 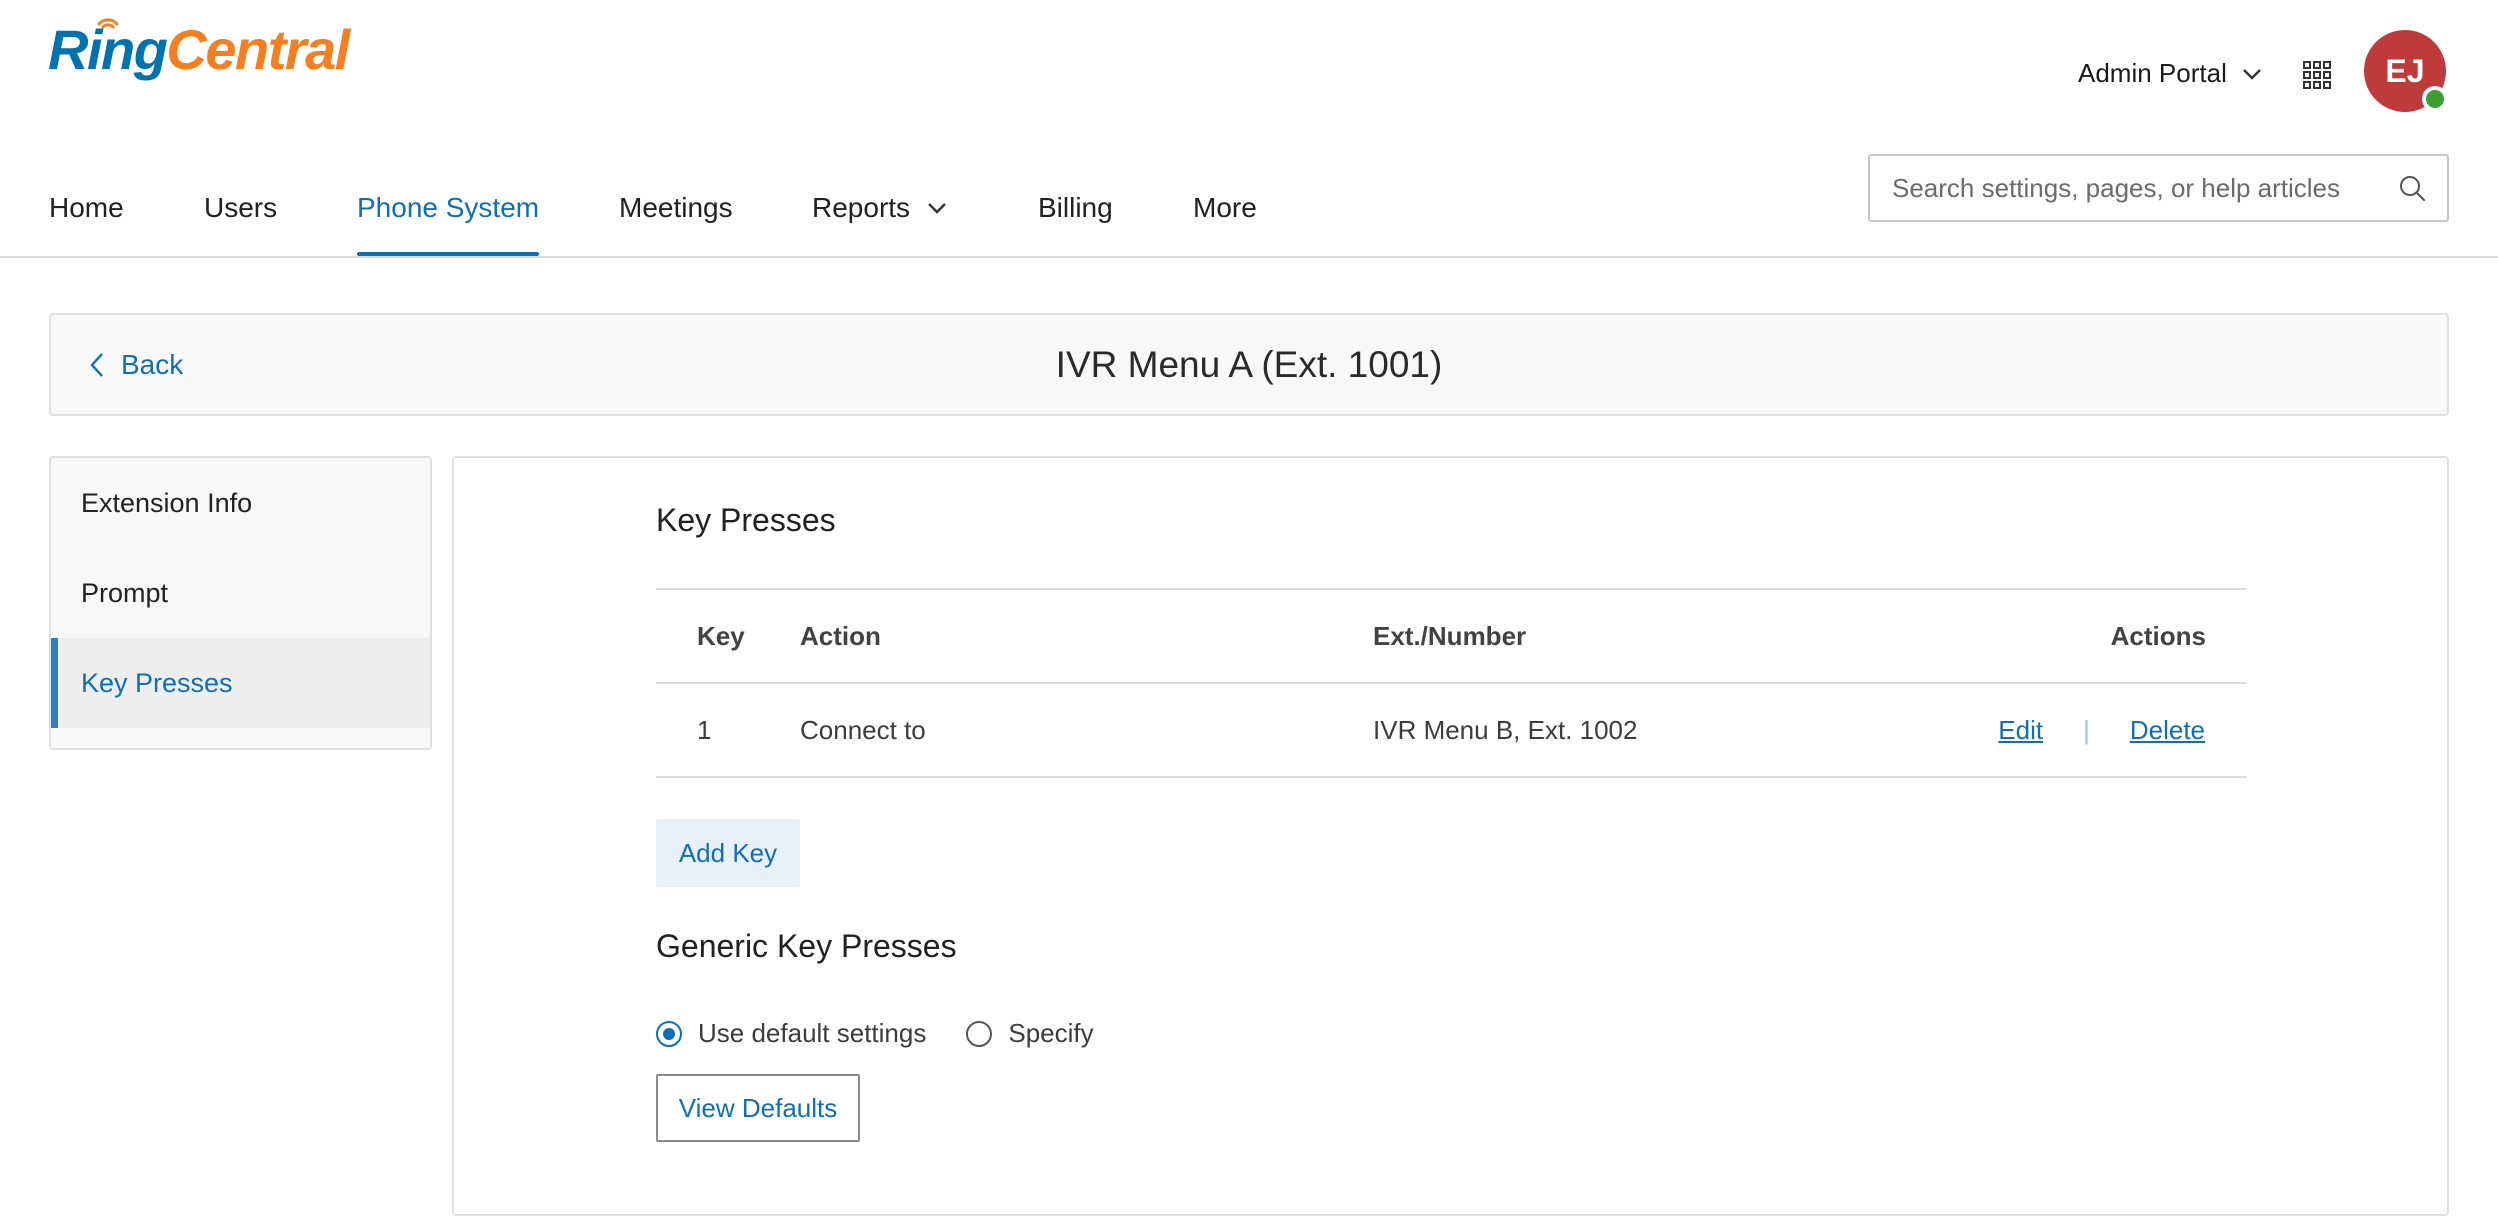 What do you see at coordinates (861, 207) in the screenshot?
I see `nav-label: Reports` at bounding box center [861, 207].